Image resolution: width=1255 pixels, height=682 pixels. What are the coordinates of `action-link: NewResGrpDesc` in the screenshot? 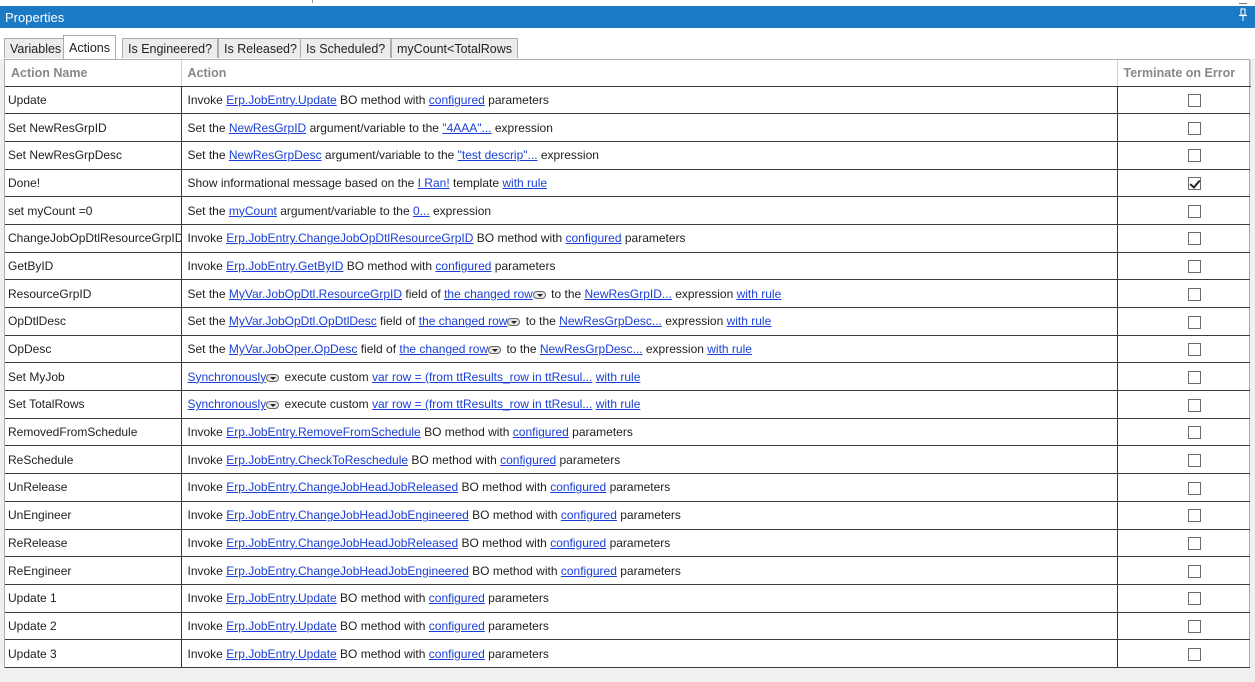 It's located at (275, 155).